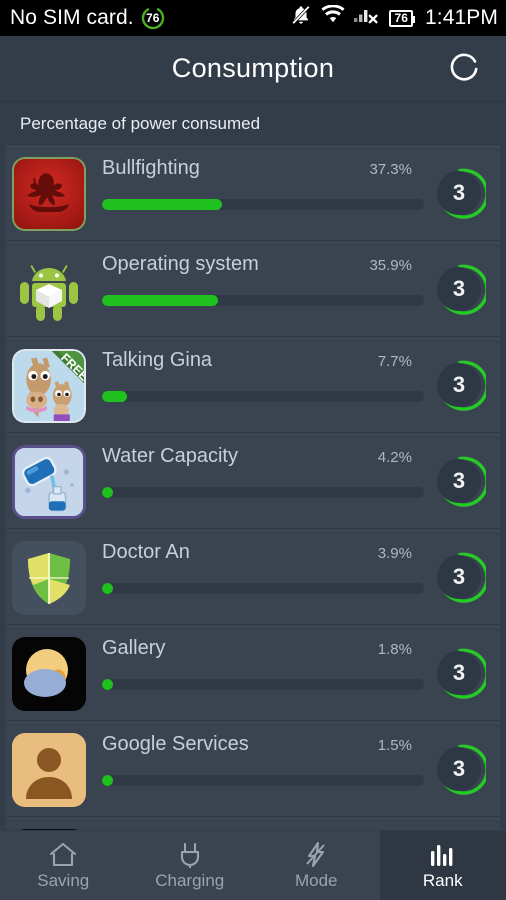 The image size is (506, 900). I want to click on refresh-icon, so click(464, 67).